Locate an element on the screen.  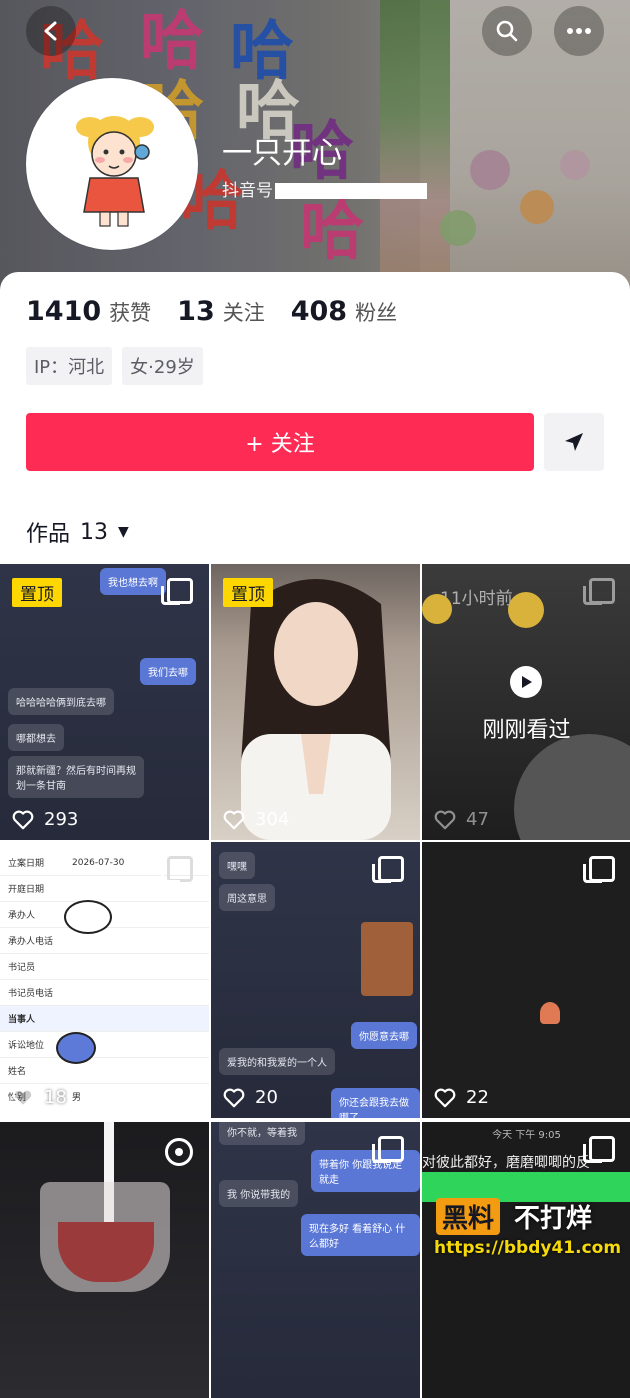
search-icon is located at coordinates (507, 31).